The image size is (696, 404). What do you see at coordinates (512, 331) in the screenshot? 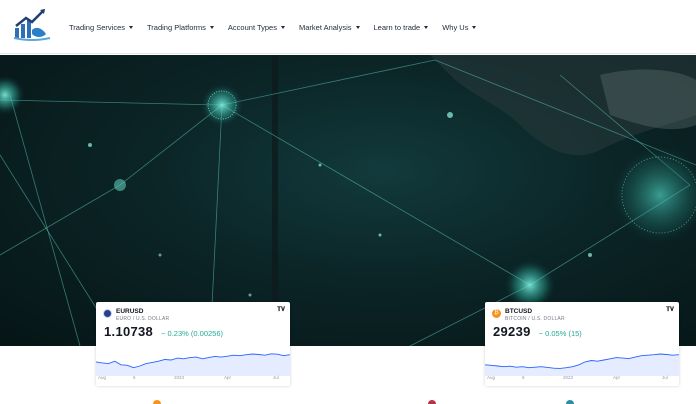
I see `widget-price: 29239` at bounding box center [512, 331].